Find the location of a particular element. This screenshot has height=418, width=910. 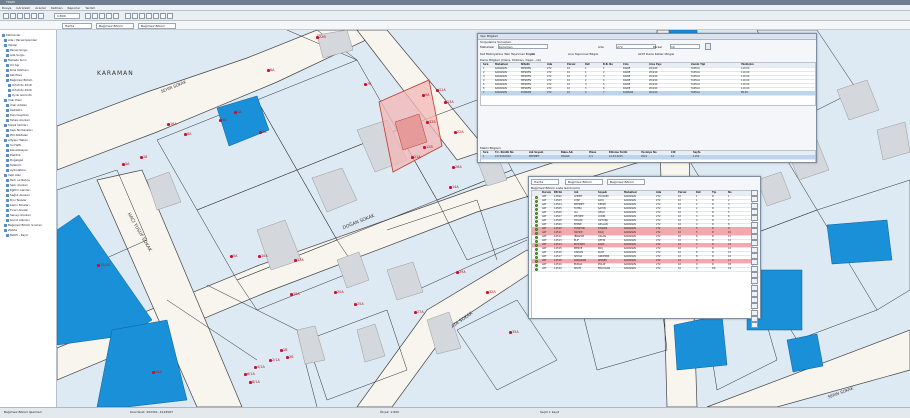

table-cell: 85.00 is located at coordinates (744, 92).